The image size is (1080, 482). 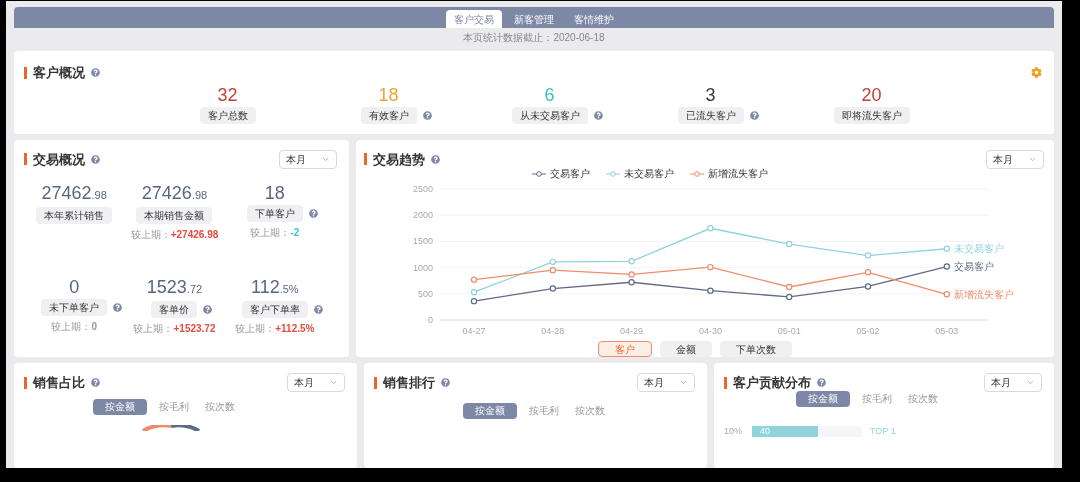 What do you see at coordinates (983, 295) in the screenshot?
I see `series-end-label: 新增流失客户` at bounding box center [983, 295].